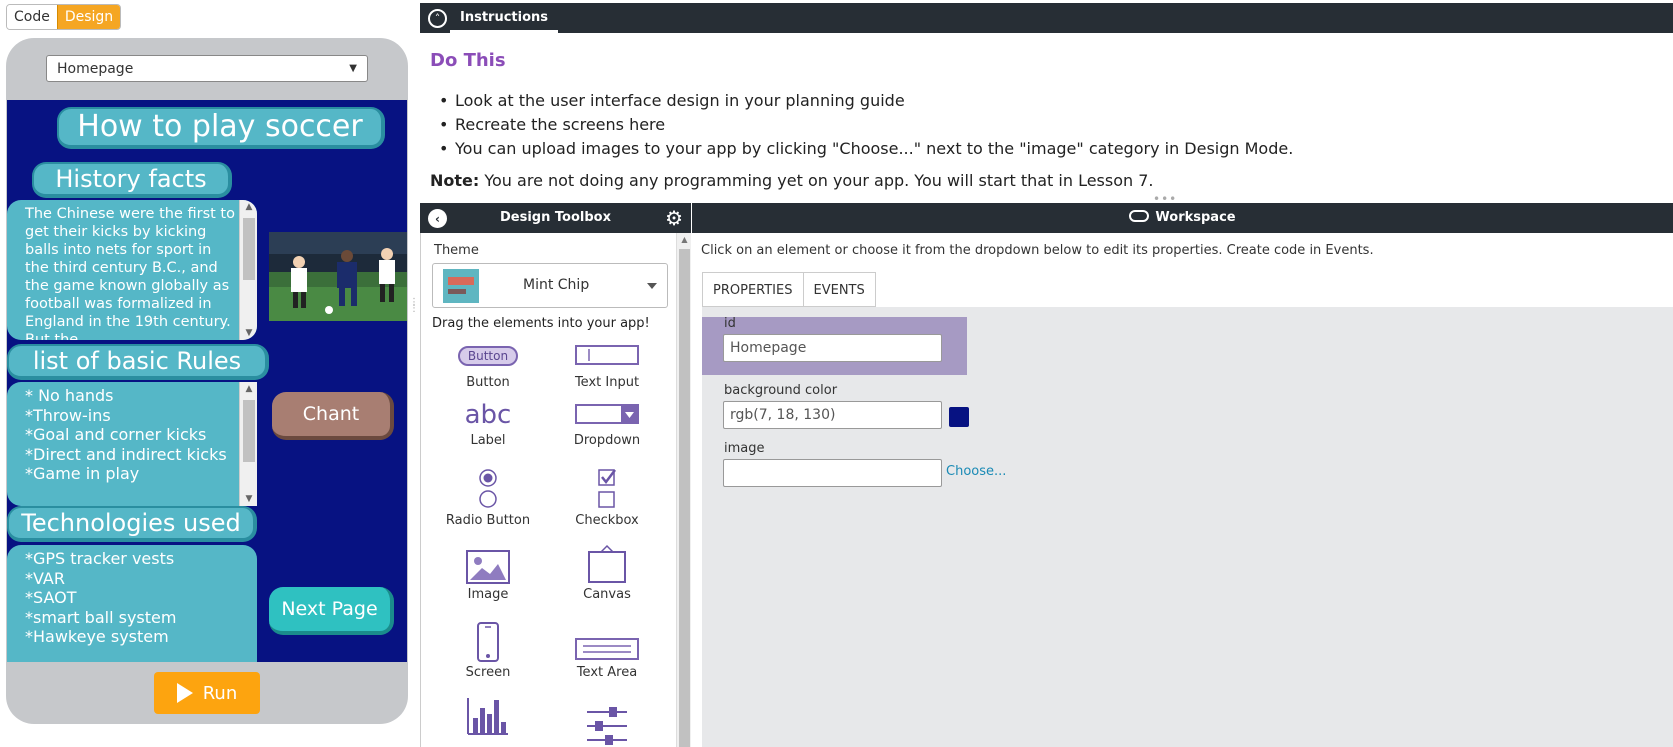 This screenshot has width=1673, height=747. I want to click on tool-label: Screen, so click(488, 672).